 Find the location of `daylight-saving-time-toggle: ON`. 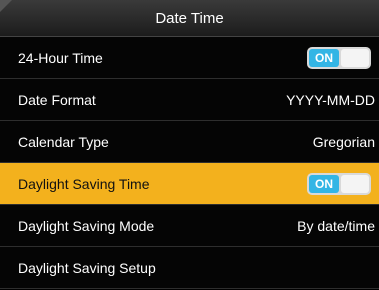

daylight-saving-time-toggle: ON is located at coordinates (339, 183).